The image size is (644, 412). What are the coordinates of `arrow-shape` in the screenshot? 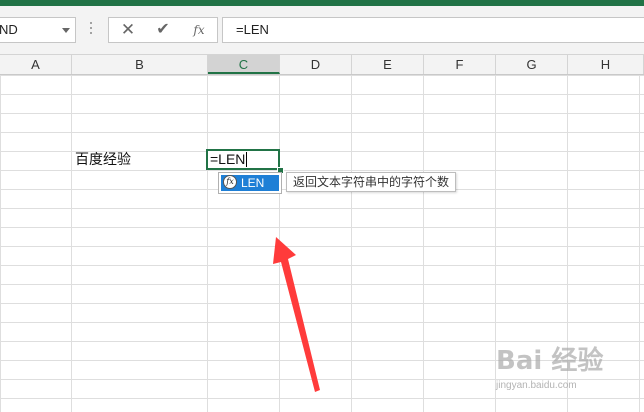 It's located at (296, 314).